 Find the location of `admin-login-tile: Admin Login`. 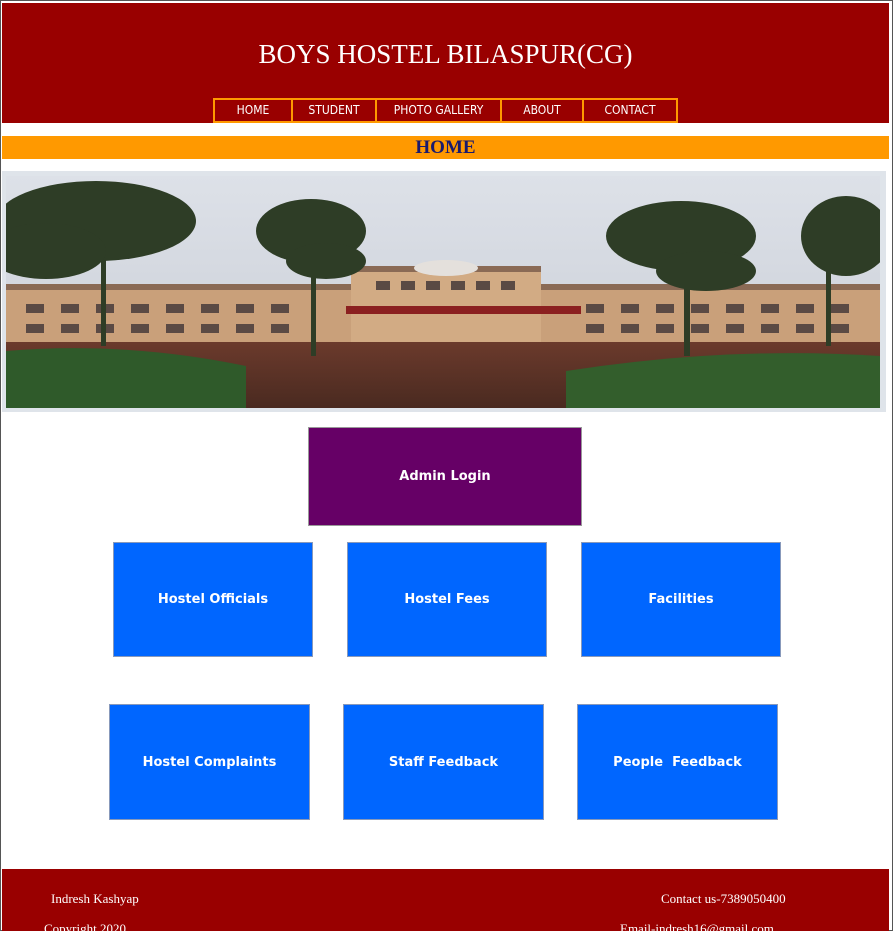

admin-login-tile: Admin Login is located at coordinates (445, 476).